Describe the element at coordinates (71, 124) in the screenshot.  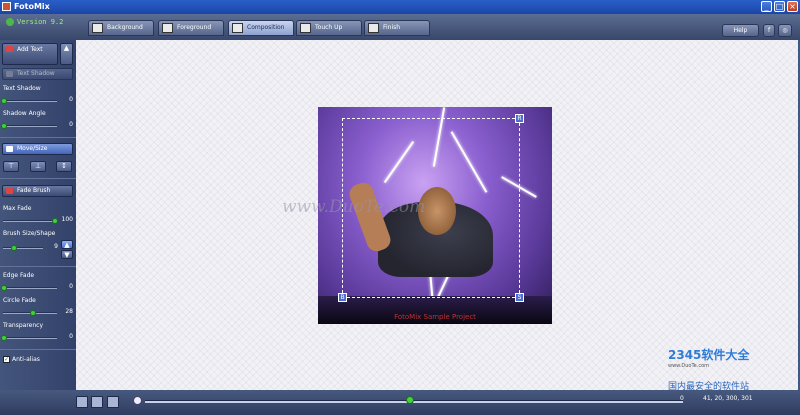
I see `shadow-angle-value: 0` at that location.